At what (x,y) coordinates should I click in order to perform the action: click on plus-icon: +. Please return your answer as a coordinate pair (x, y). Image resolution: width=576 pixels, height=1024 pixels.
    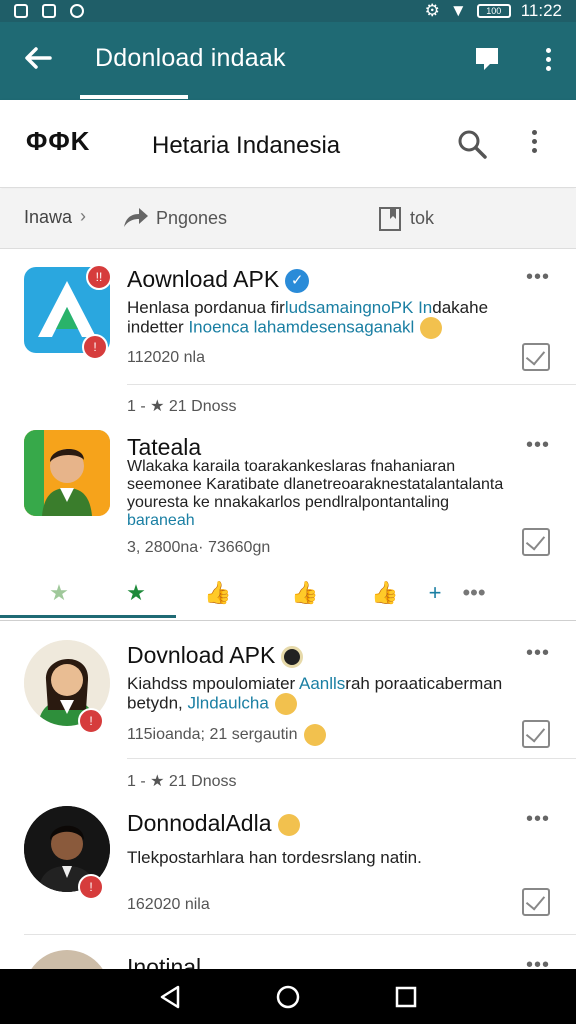
    Looking at the image, I should click on (435, 593).